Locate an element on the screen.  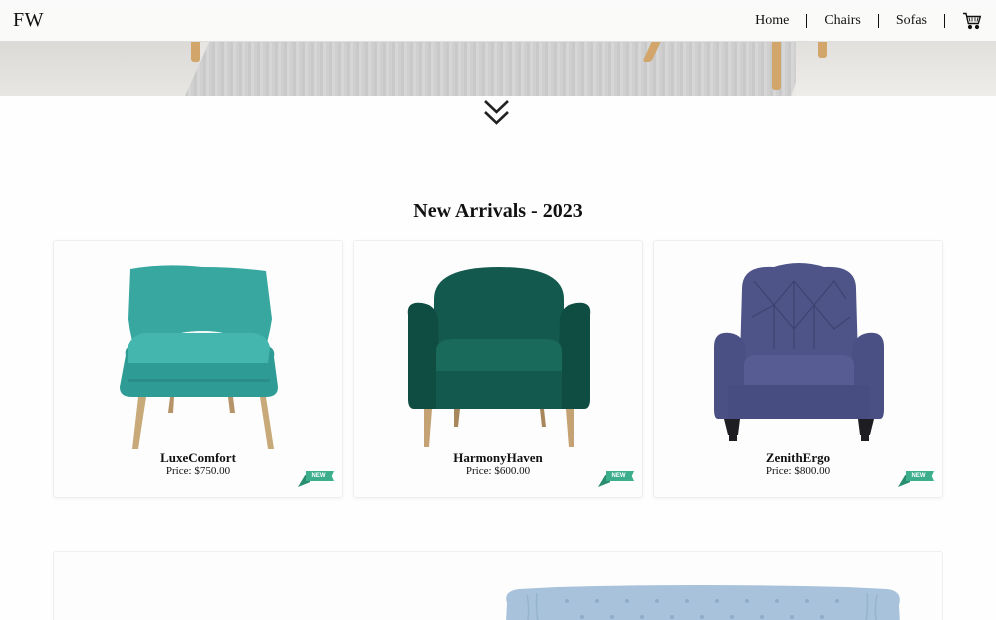
nav-link-home: Home is located at coordinates (772, 21).